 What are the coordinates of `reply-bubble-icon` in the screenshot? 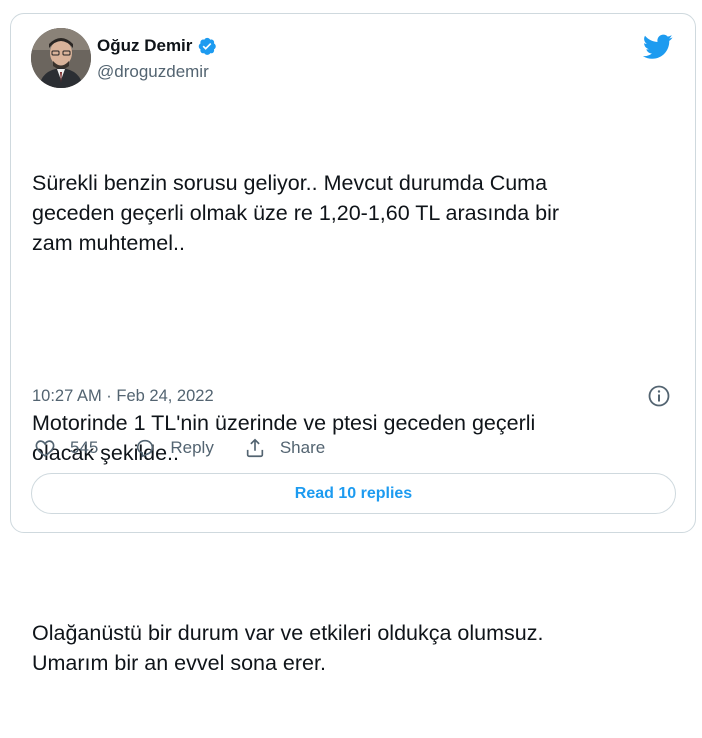 It's located at (145, 448).